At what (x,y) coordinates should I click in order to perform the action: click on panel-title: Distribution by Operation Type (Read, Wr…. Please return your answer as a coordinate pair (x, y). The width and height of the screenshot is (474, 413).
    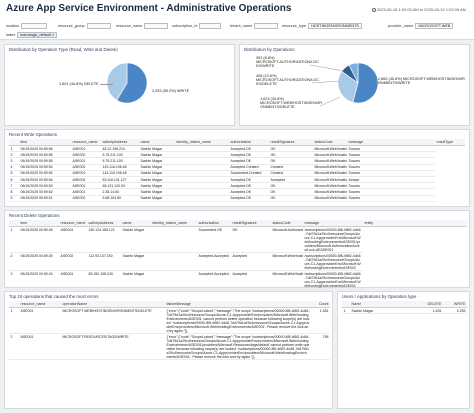
    Looking at the image, I should click on (63, 49).